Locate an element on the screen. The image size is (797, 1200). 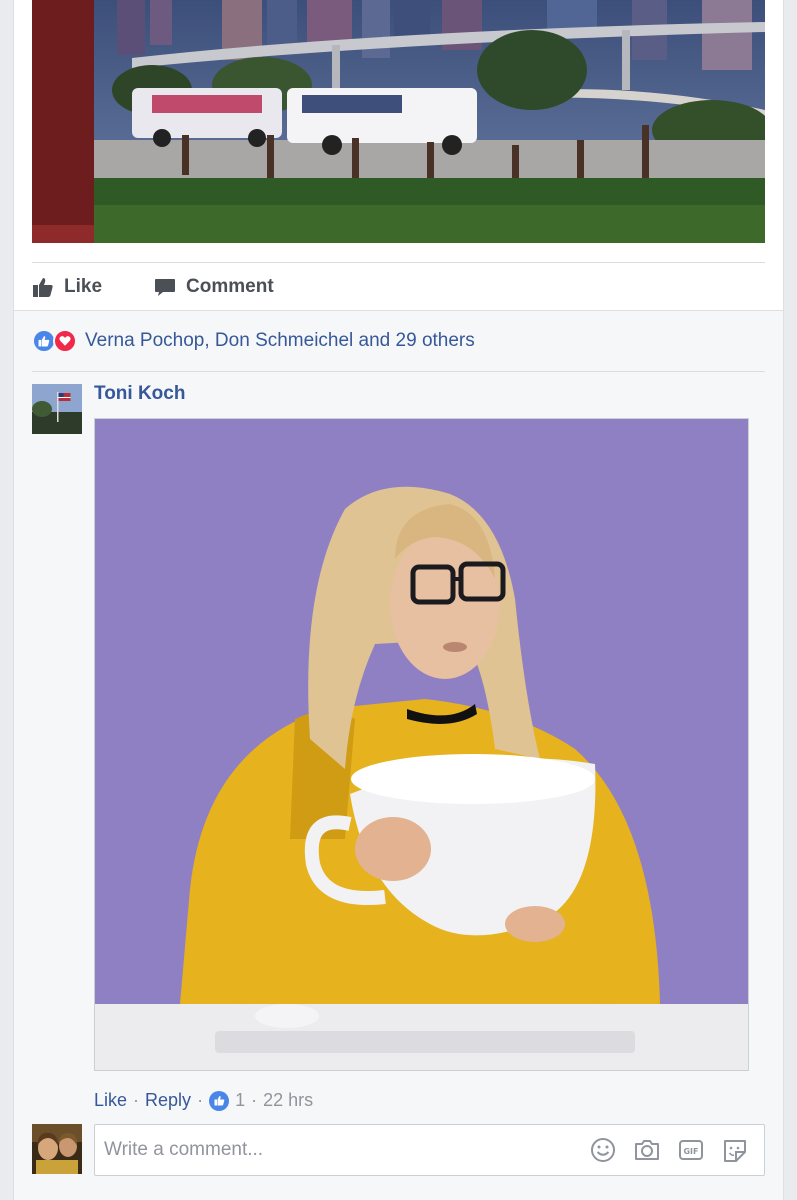
comment-like-count: 1 is located at coordinates (240, 1100).